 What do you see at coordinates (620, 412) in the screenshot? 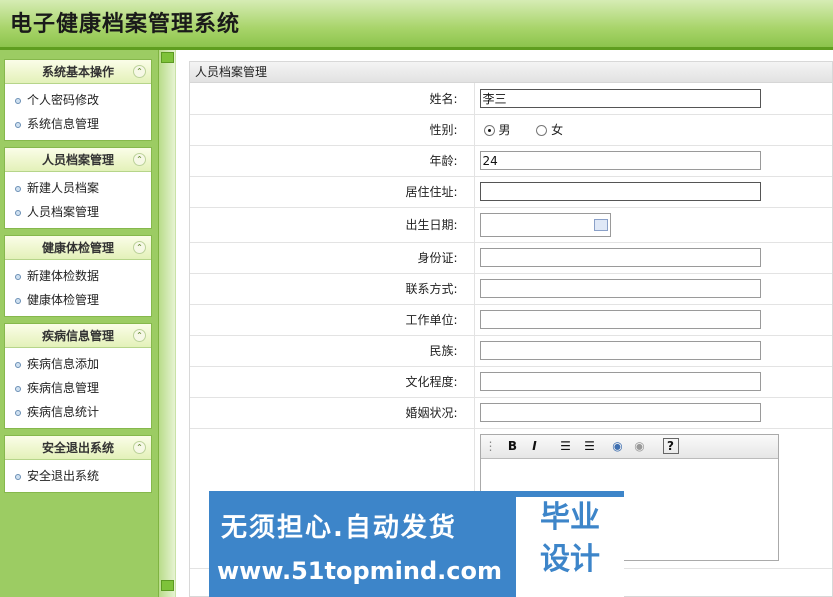
I see `marital-input` at bounding box center [620, 412].